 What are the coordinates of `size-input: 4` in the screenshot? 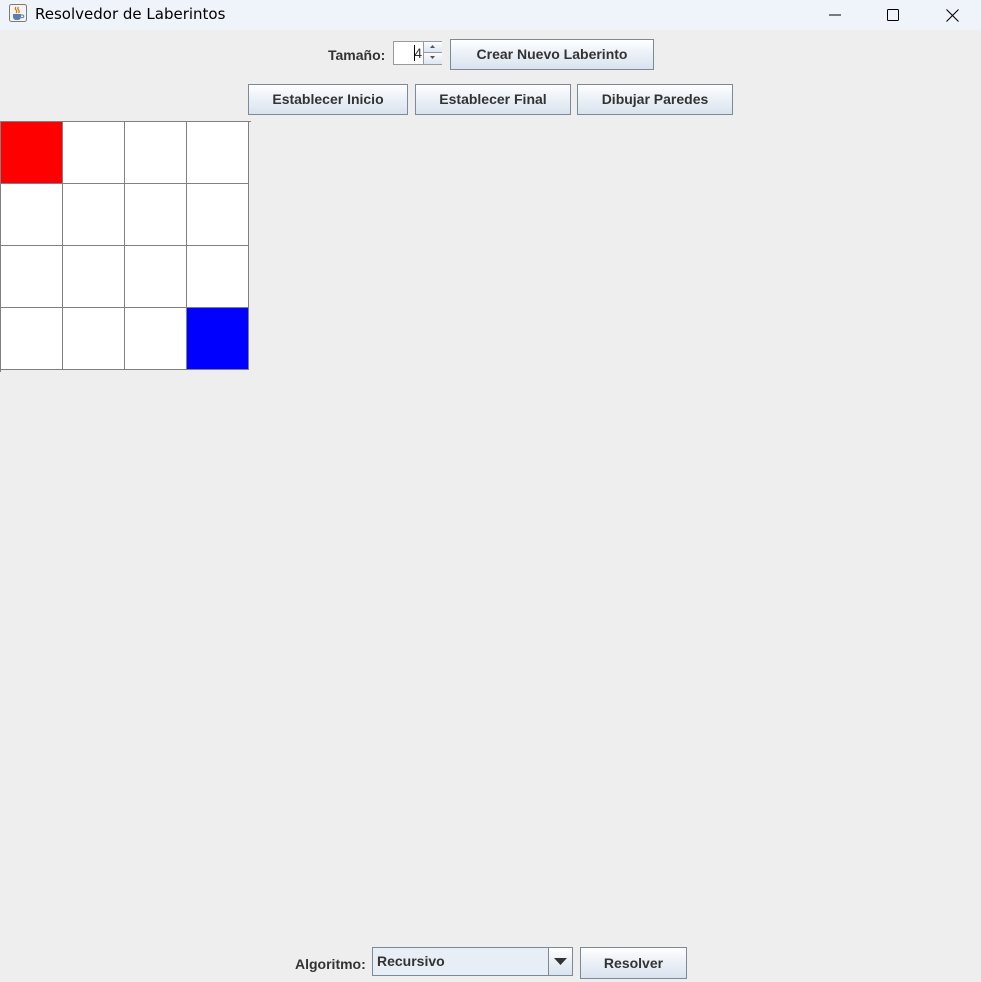 It's located at (408, 53).